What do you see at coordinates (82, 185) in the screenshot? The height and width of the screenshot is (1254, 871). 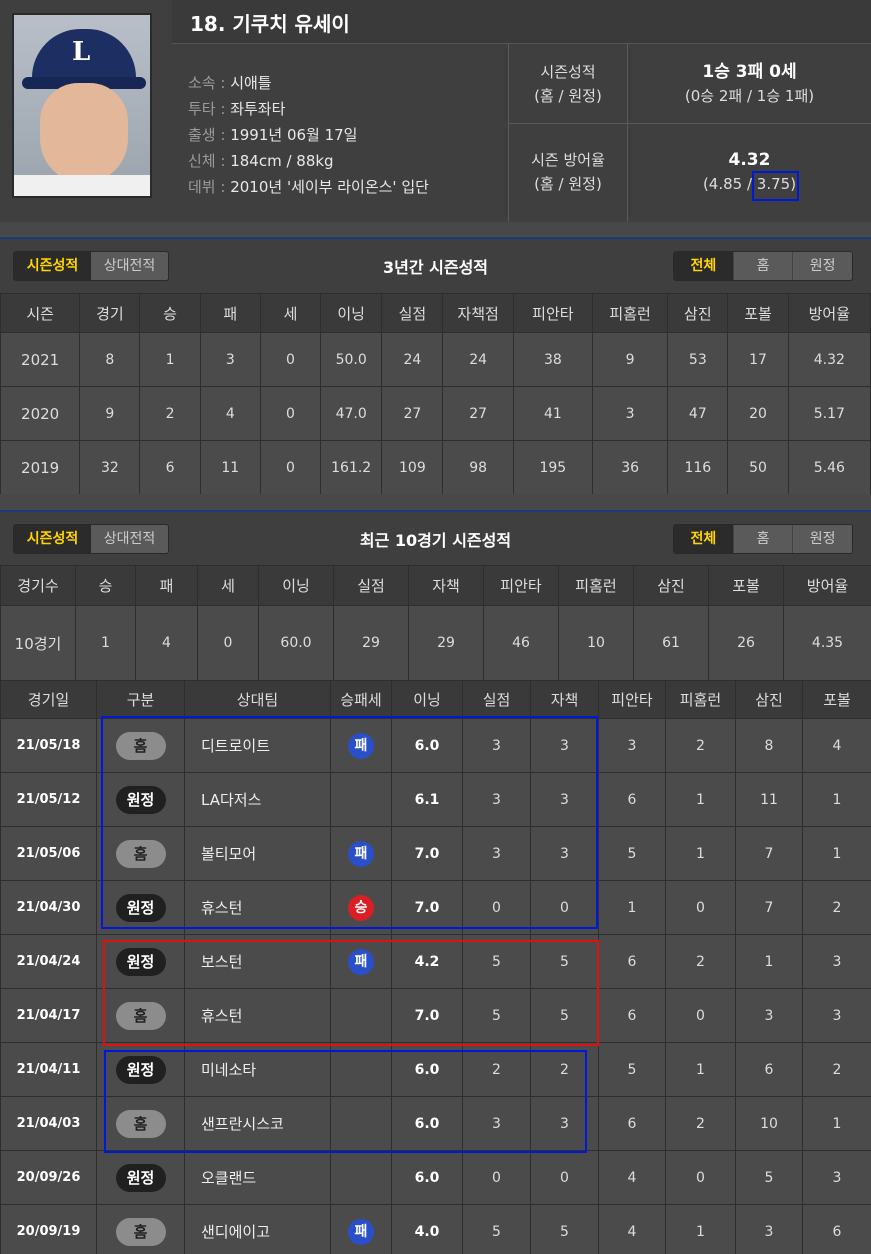 I see `shirt-shape` at bounding box center [82, 185].